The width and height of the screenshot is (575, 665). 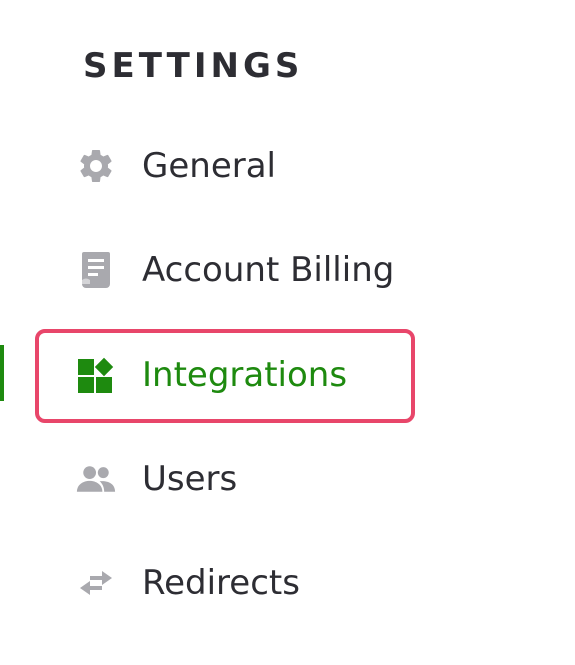 I want to click on redirect-arrows-icon, so click(x=96, y=583).